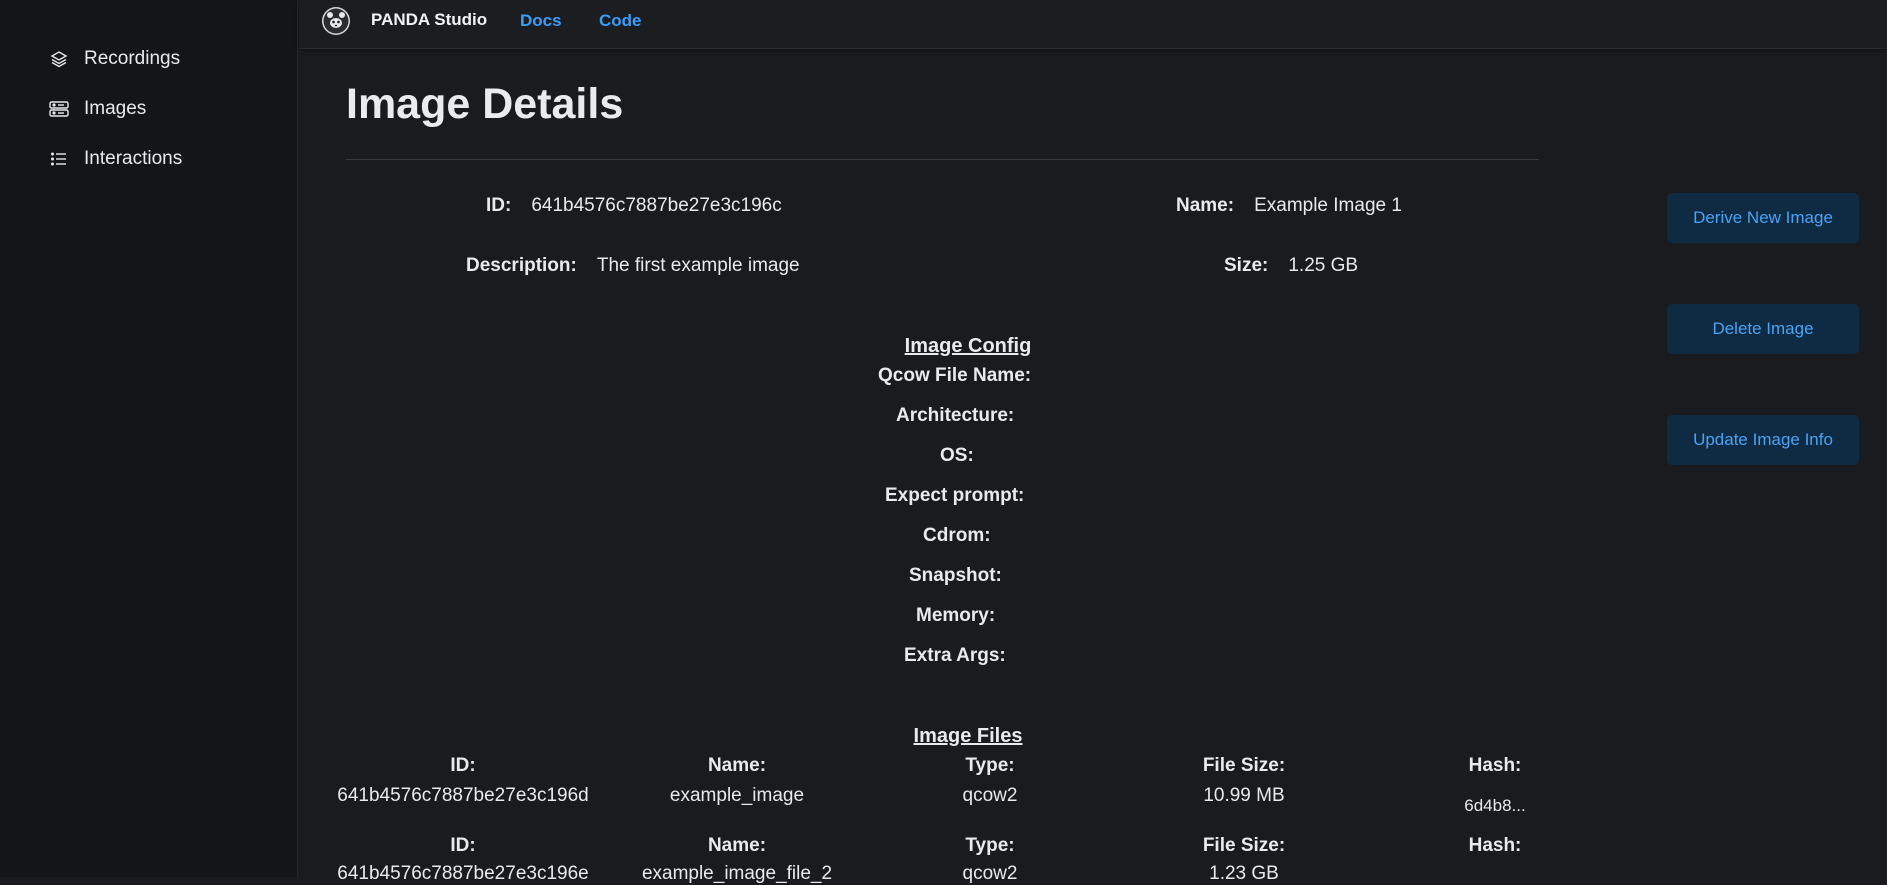 This screenshot has width=1887, height=885. What do you see at coordinates (499, 205) in the screenshot?
I see `id-label: ID:` at bounding box center [499, 205].